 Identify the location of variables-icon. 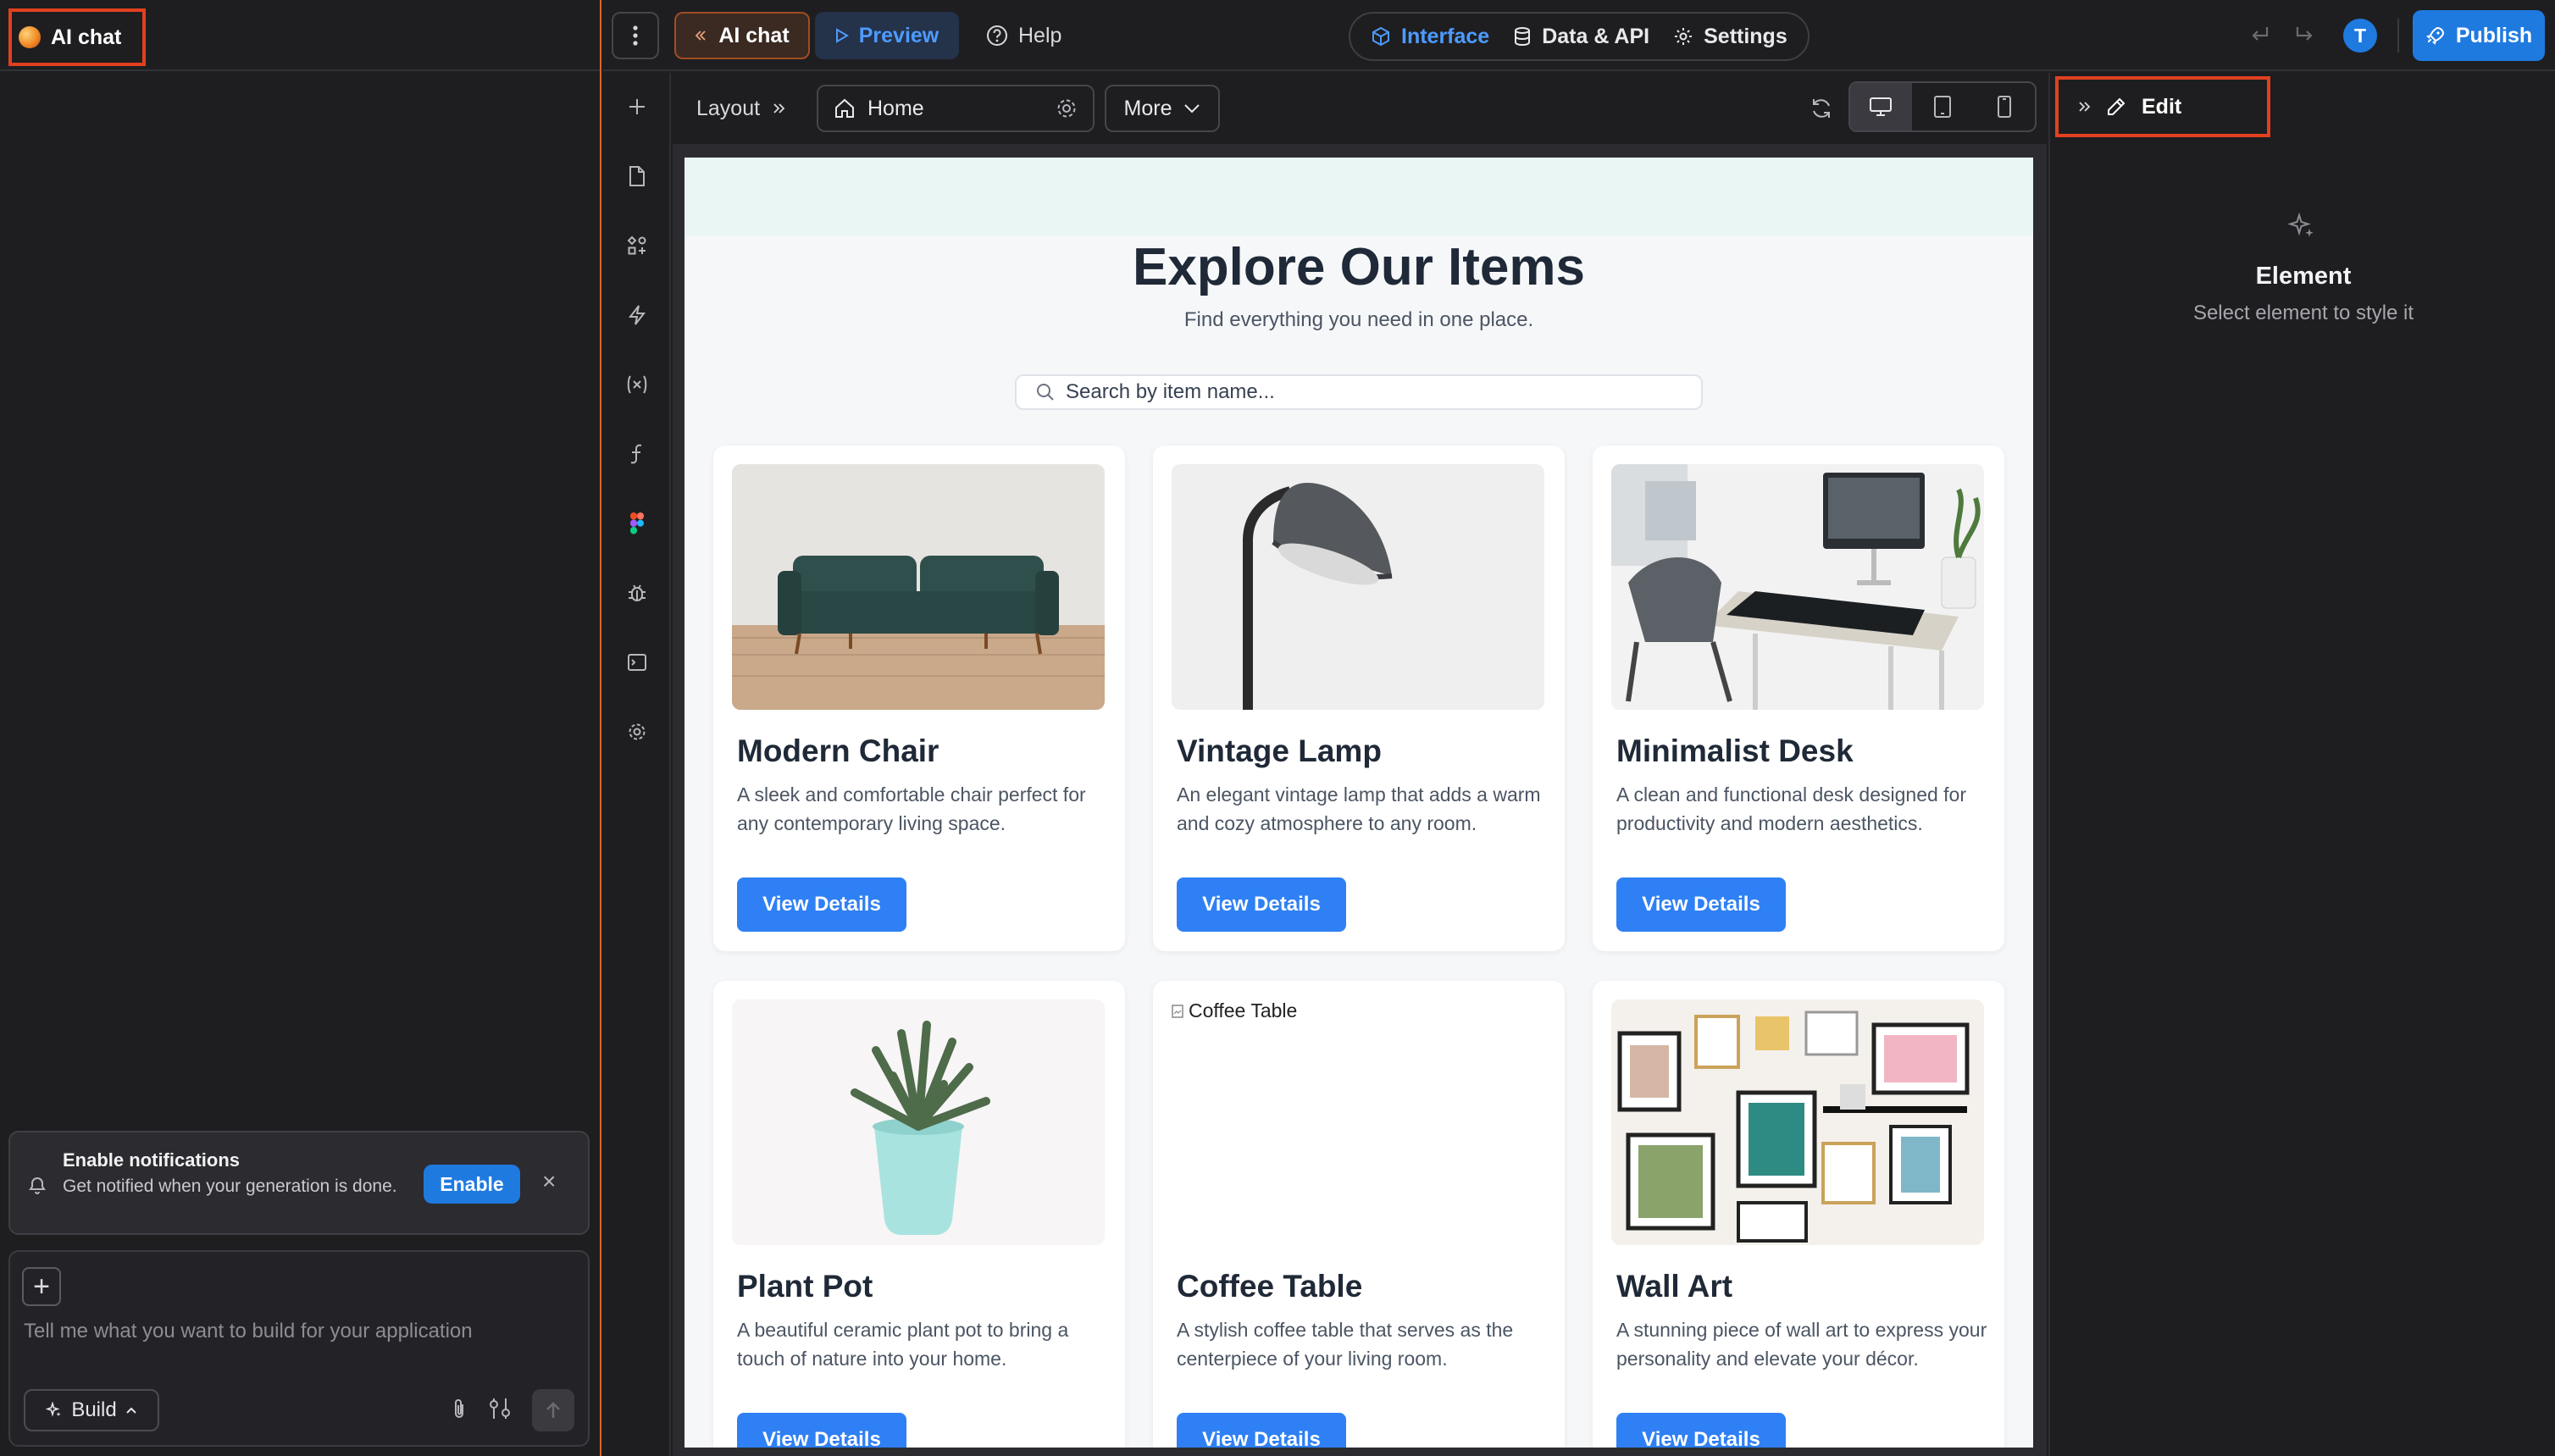
(637, 384).